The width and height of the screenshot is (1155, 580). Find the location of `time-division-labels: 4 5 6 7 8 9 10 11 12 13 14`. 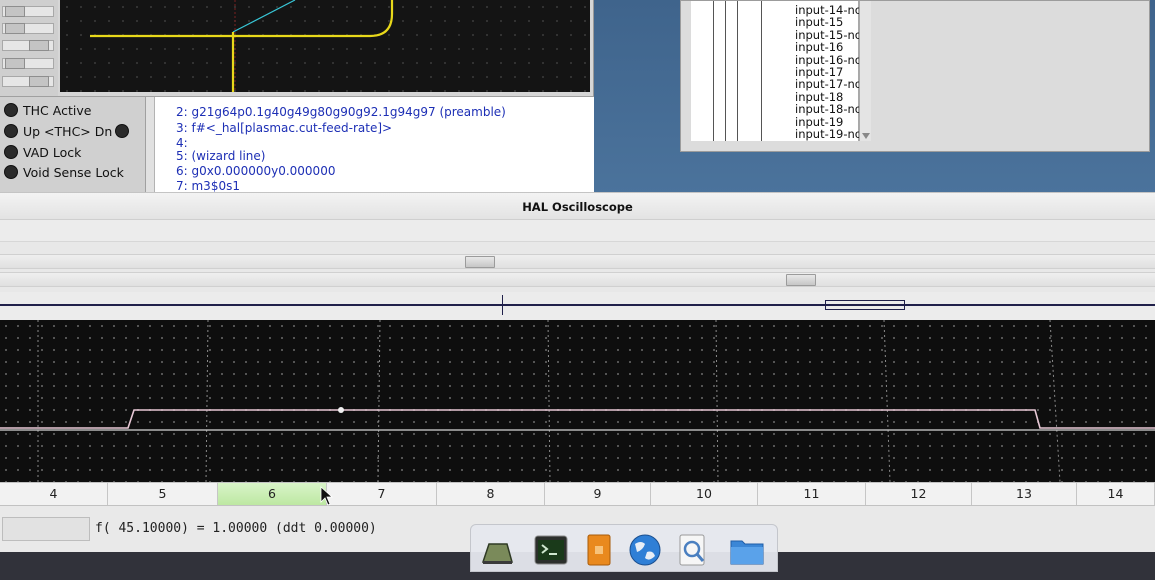

time-division-labels: 4 5 6 7 8 9 10 11 12 13 14 is located at coordinates (577, 494).